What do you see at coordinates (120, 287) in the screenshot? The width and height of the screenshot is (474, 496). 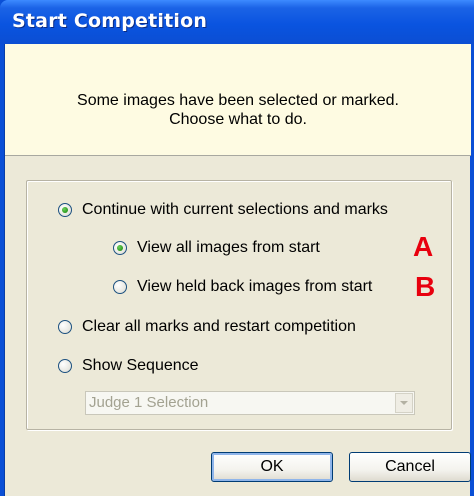 I see `view-held-radio` at bounding box center [120, 287].